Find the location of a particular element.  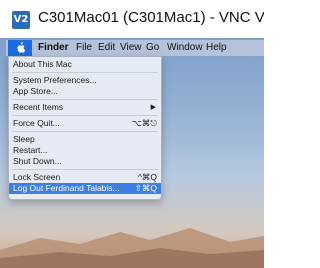

menu-view: View is located at coordinates (131, 48).